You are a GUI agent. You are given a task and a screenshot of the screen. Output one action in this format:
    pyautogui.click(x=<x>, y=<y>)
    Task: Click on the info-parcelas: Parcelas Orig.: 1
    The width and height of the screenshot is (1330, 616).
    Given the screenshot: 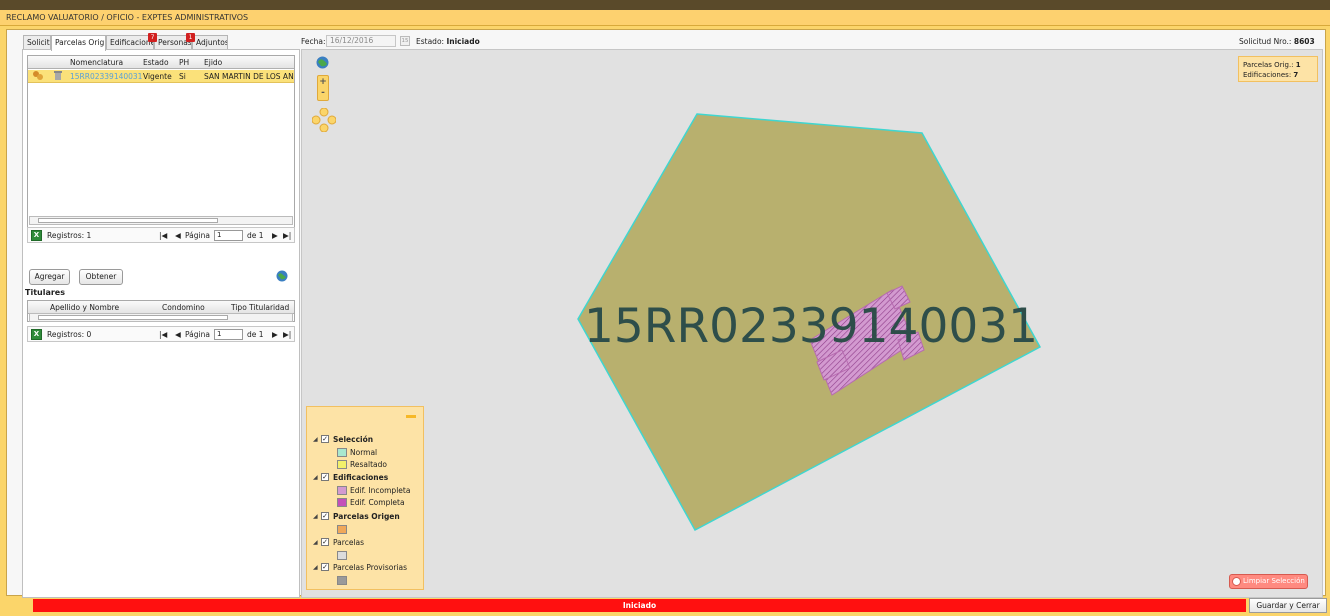 What is the action you would take?
    pyautogui.click(x=1272, y=65)
    